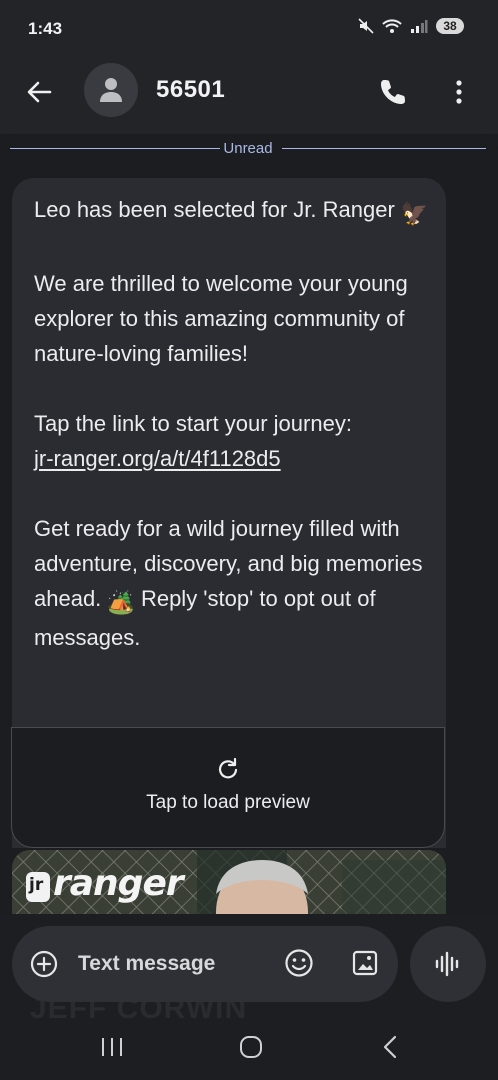  Describe the element at coordinates (419, 26) in the screenshot. I see `signal-icon` at that location.